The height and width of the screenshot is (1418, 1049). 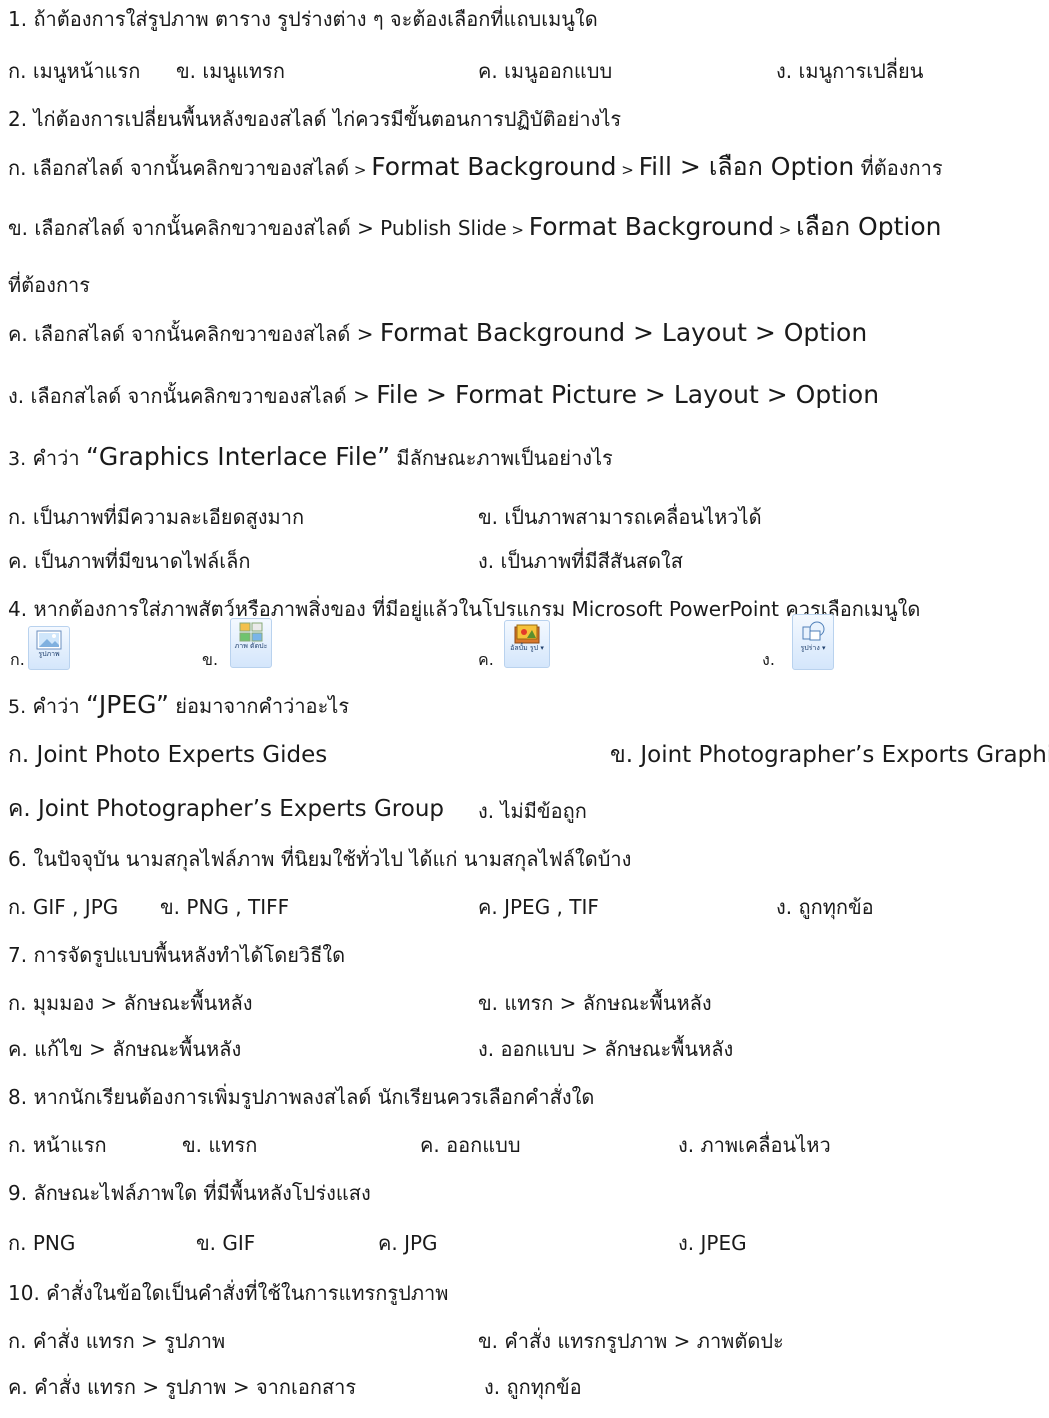 I want to click on photo-album-icon-label: อัลบั้ม รูป ▾, so click(x=527, y=648).